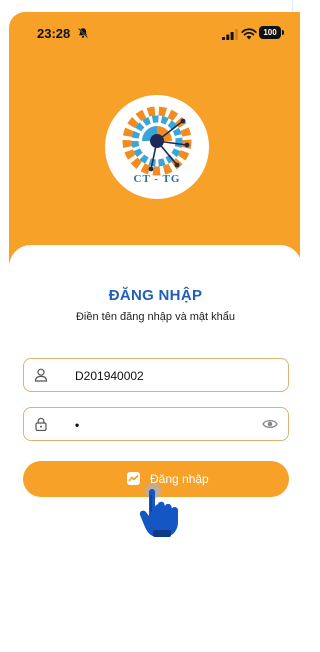 Image resolution: width=320 pixels, height=652 pixels. What do you see at coordinates (156, 375) in the screenshot?
I see `username-field: D201940002` at bounding box center [156, 375].